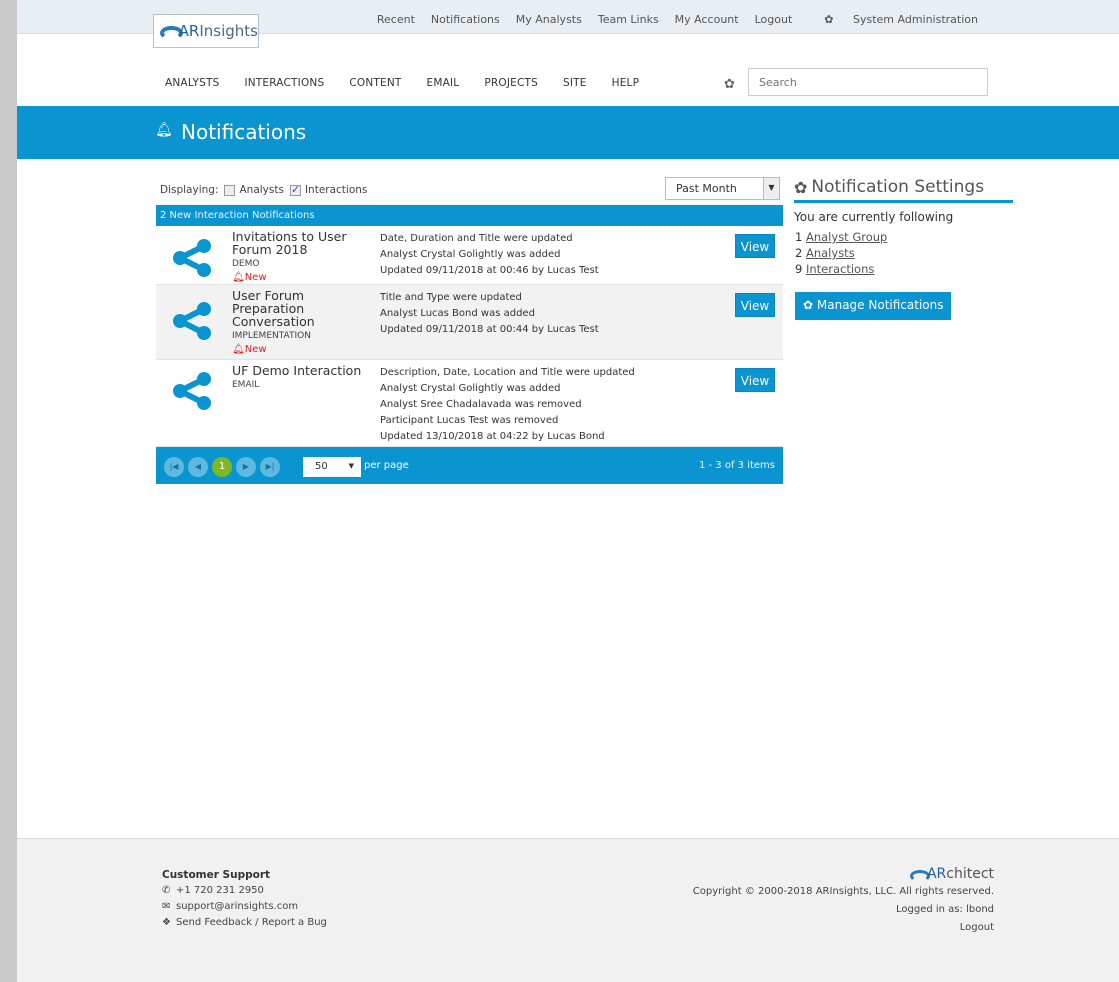 This screenshot has width=1119, height=982. What do you see at coordinates (284, 83) in the screenshot?
I see `nav-interactions: INTERACTIONS` at bounding box center [284, 83].